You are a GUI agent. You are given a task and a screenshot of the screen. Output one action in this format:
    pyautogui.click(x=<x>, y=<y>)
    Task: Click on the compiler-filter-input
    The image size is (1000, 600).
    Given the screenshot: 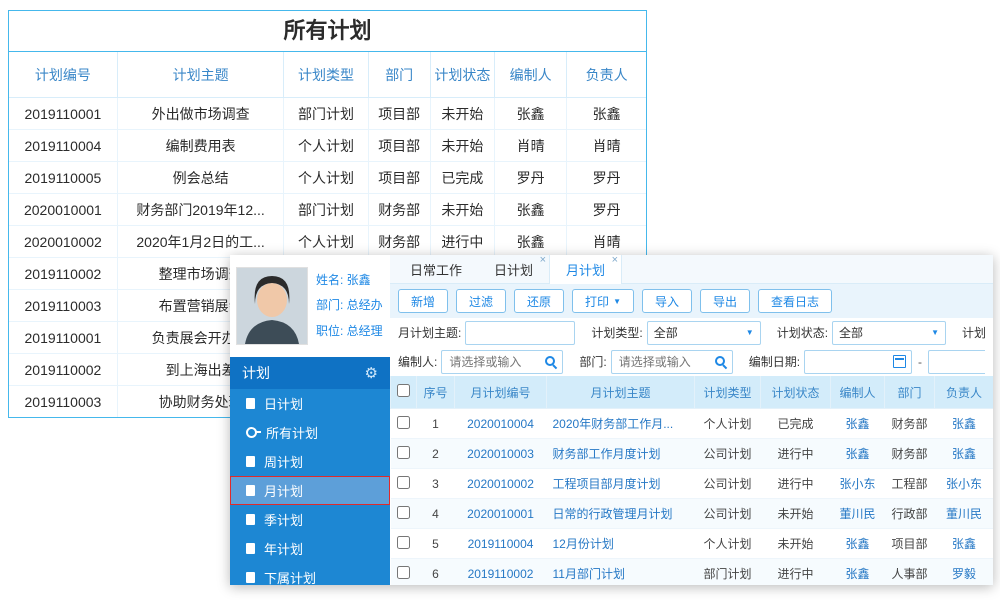 What is the action you would take?
    pyautogui.click(x=496, y=361)
    